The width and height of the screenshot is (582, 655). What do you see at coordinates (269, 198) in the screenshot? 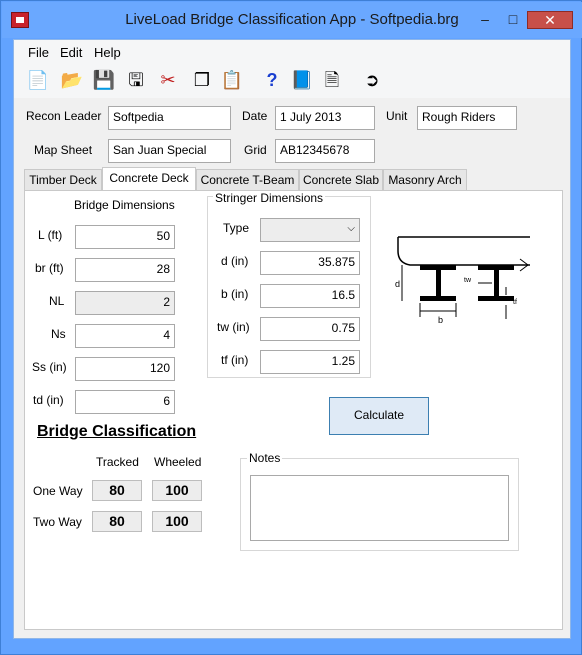
I see `stringer-dimensions-title: Stringer Dimensions` at bounding box center [269, 198].